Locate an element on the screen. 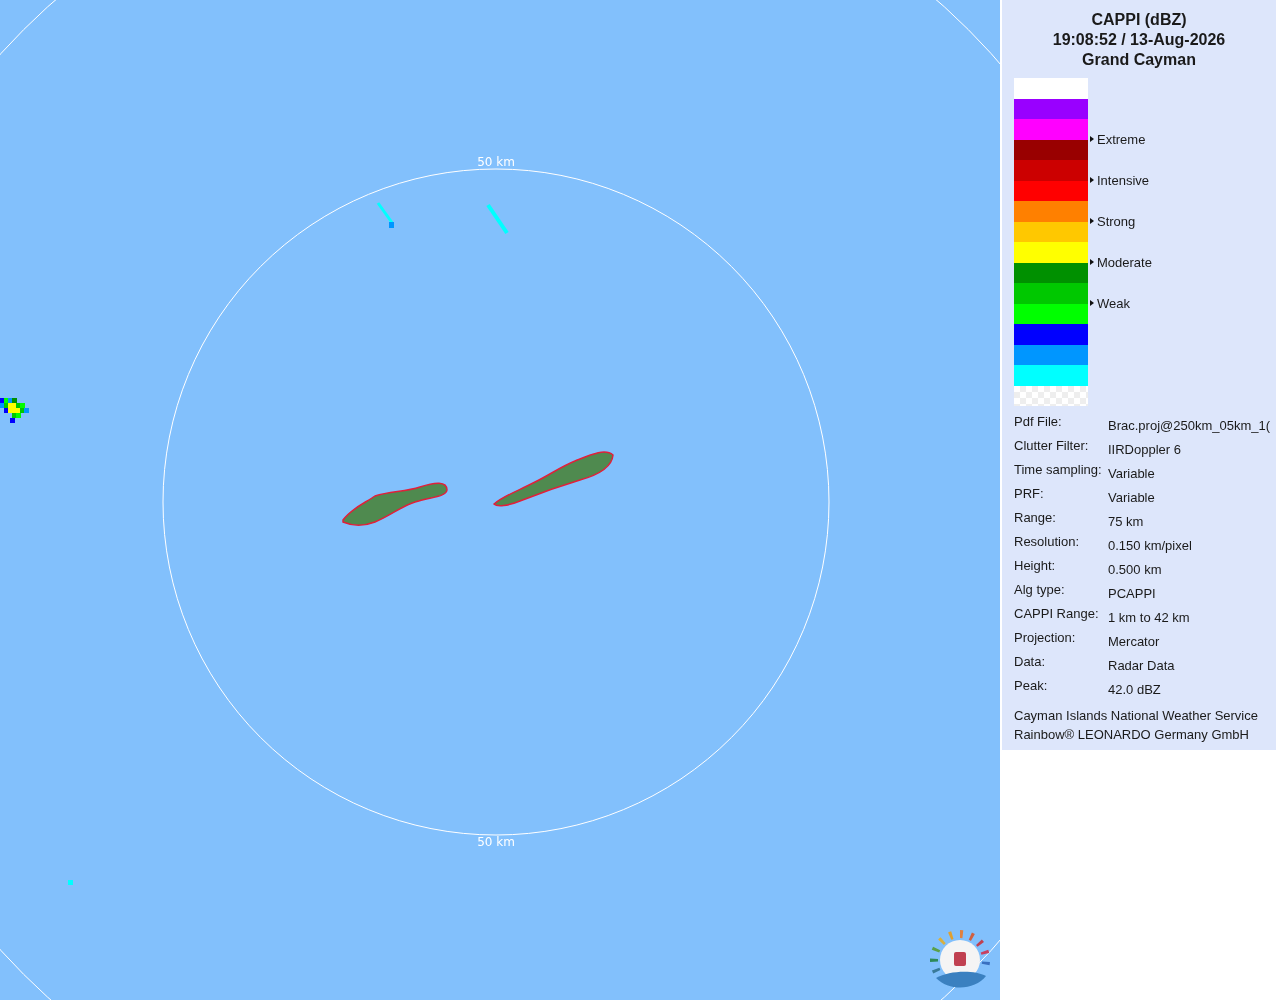 The image size is (1276, 1000). info-value: 75 km is located at coordinates (1126, 522).